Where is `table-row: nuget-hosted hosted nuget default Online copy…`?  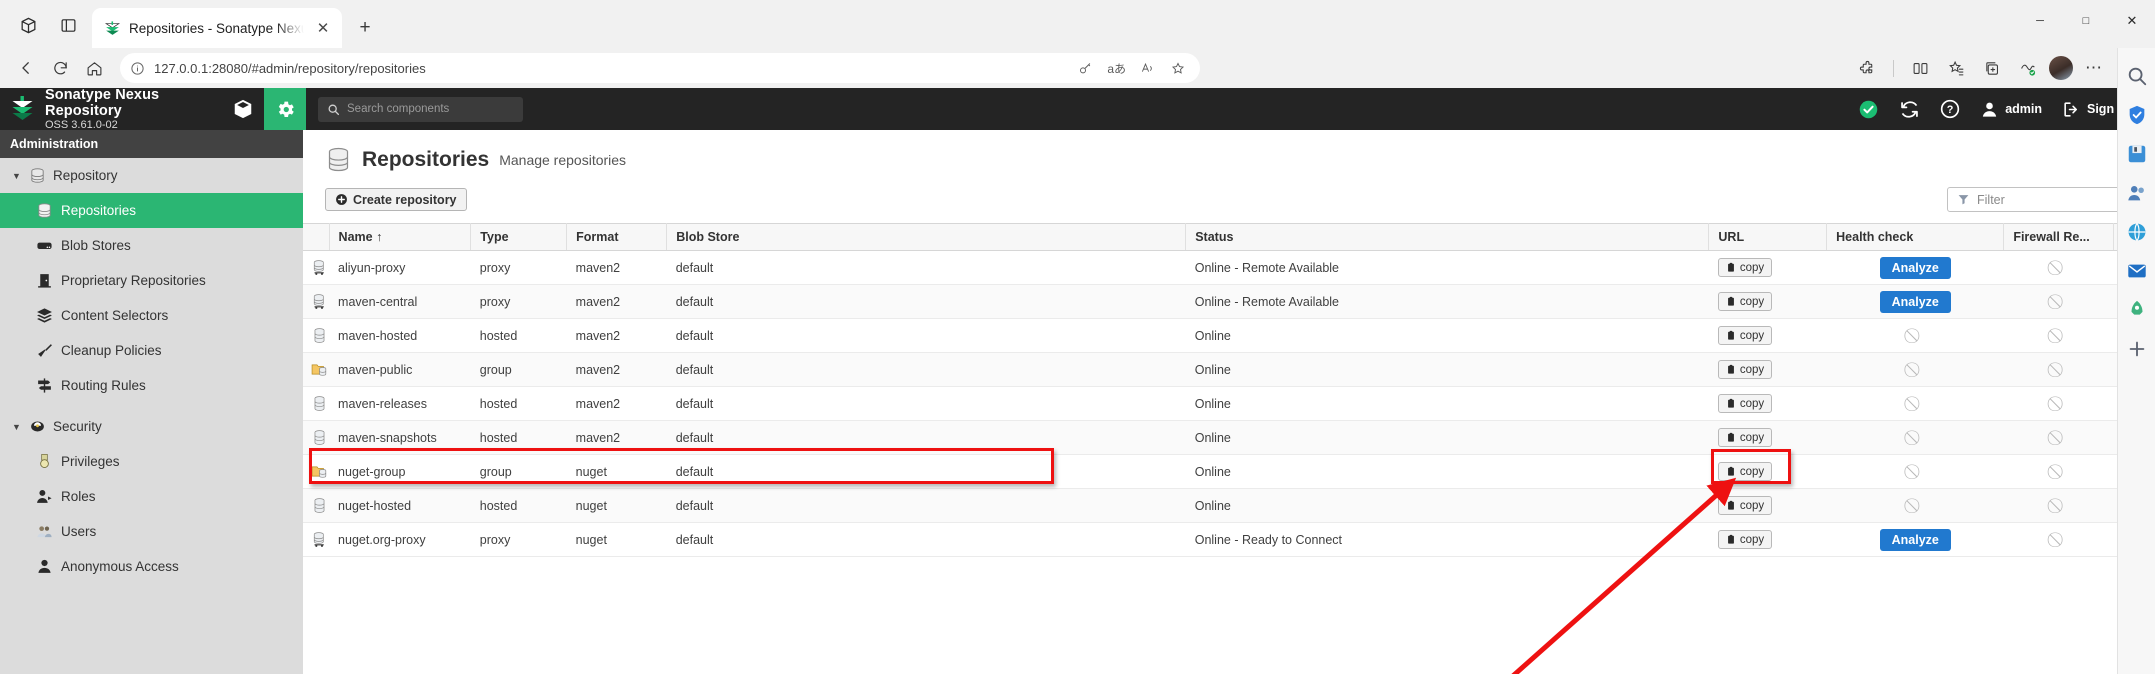
table-row: nuget-hosted hosted nuget default Online copy… is located at coordinates (1229, 505).